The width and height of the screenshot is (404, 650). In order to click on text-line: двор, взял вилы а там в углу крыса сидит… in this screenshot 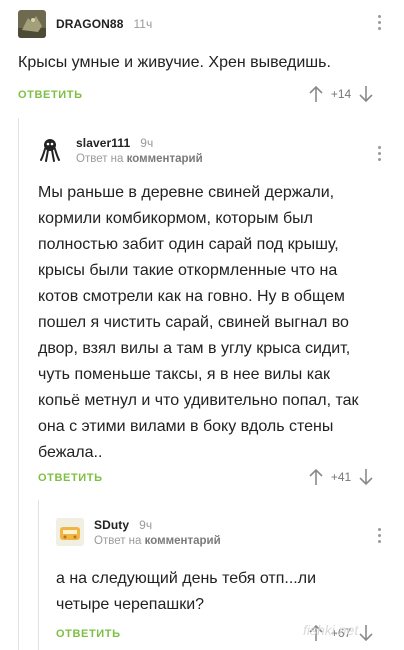, I will do `click(194, 348)`.